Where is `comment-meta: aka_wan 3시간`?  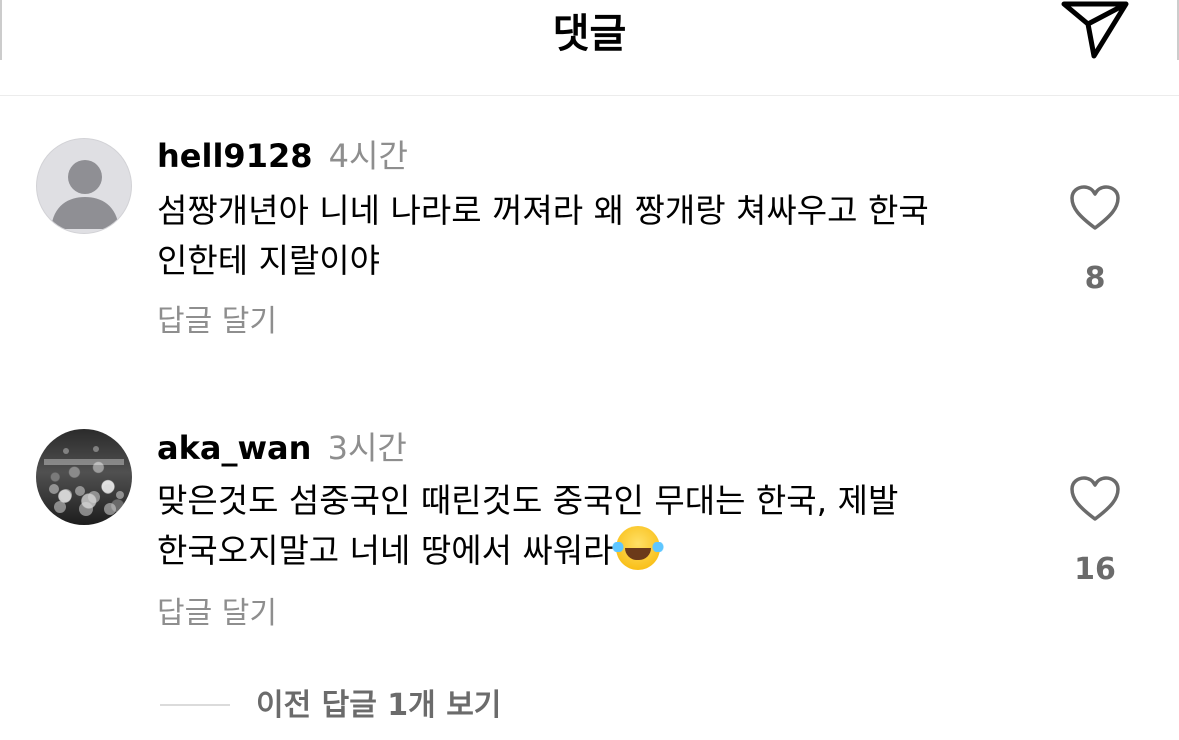 comment-meta: aka_wan 3시간 is located at coordinates (282, 448).